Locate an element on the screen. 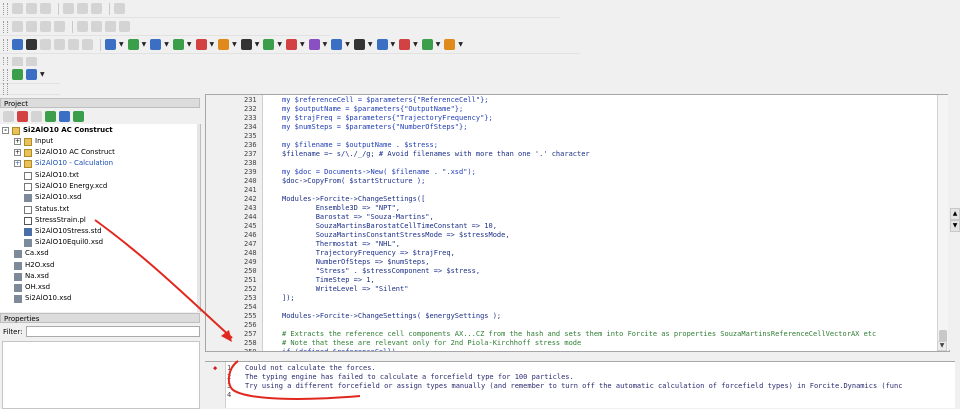 Image resolution: width=960 pixels, height=409 pixels. mesocite-icon is located at coordinates (178, 44).